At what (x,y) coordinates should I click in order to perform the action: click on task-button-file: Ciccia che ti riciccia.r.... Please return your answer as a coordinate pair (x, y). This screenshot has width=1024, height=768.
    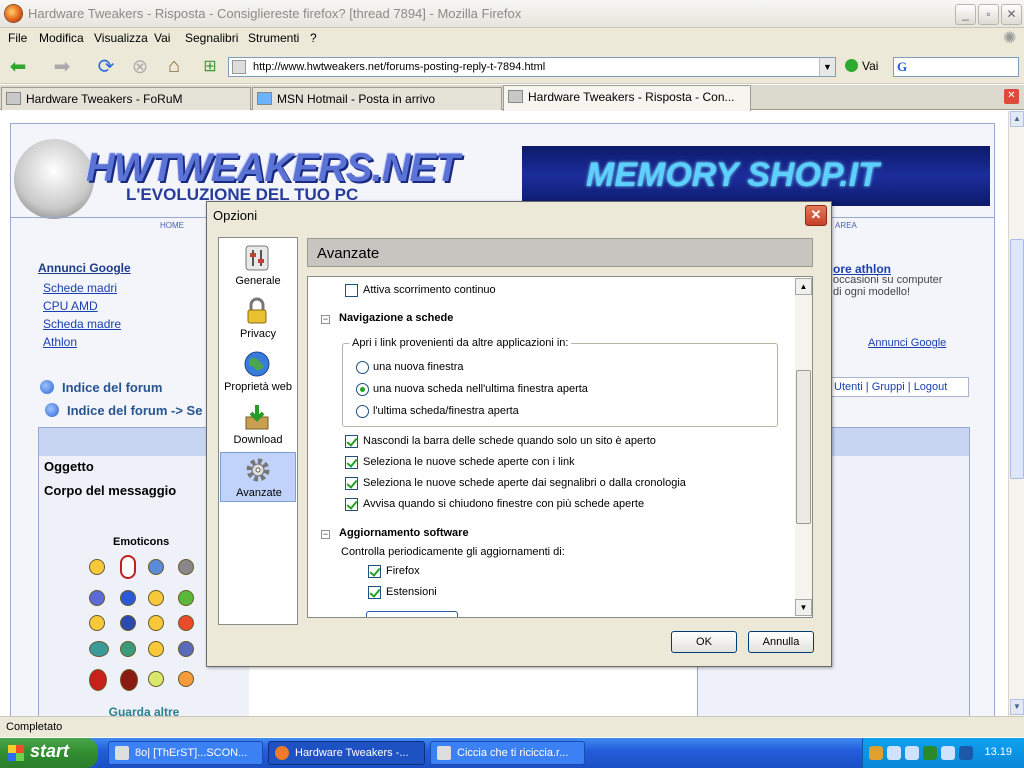
    Looking at the image, I should click on (507, 753).